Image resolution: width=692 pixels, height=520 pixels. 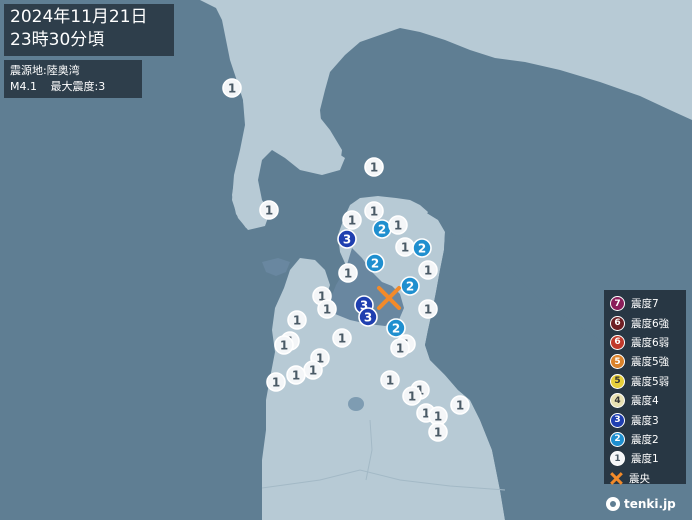 I want to click on lake-towada, so click(x=356, y=404).